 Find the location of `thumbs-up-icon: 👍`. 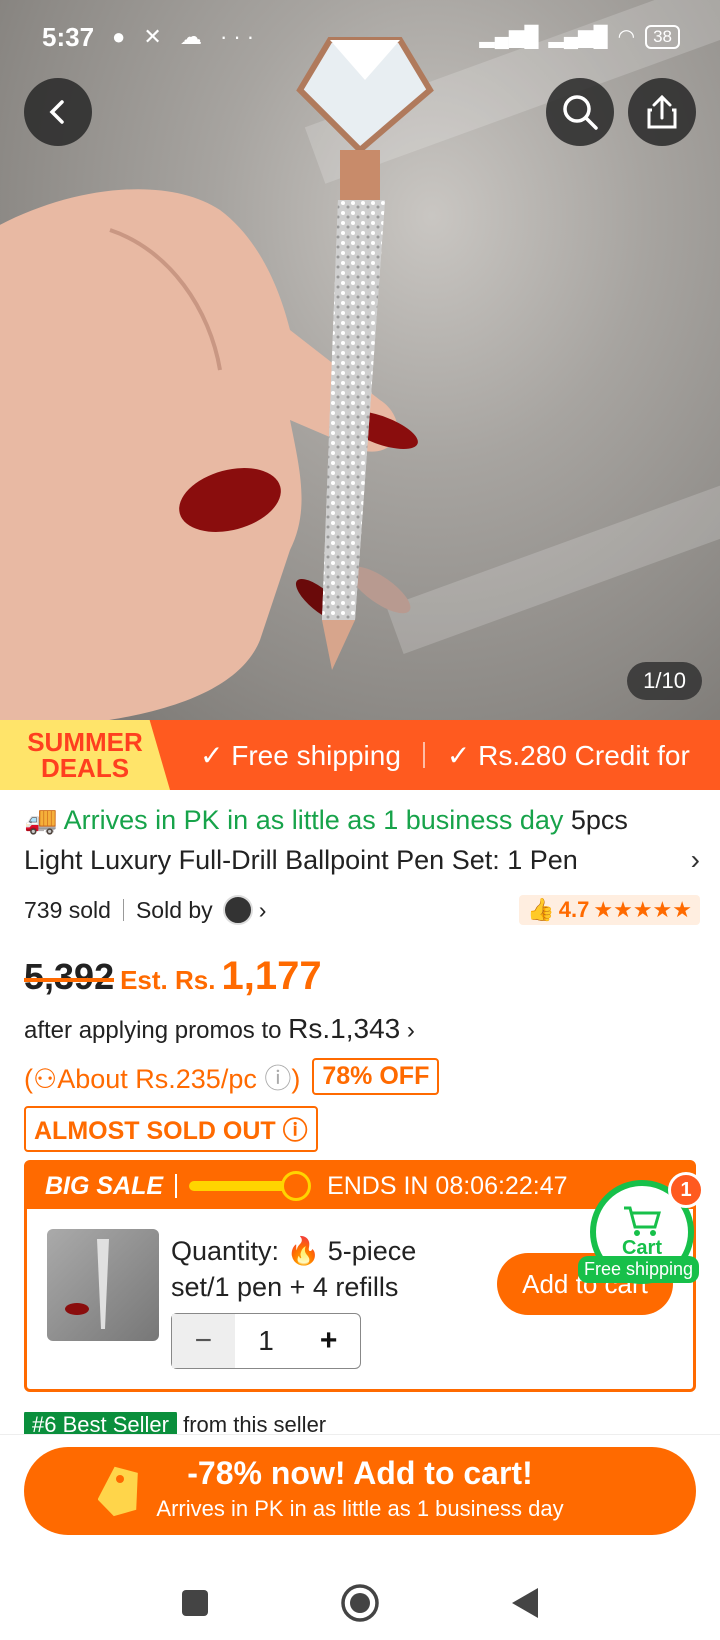

thumbs-up-icon: 👍 is located at coordinates (541, 909).